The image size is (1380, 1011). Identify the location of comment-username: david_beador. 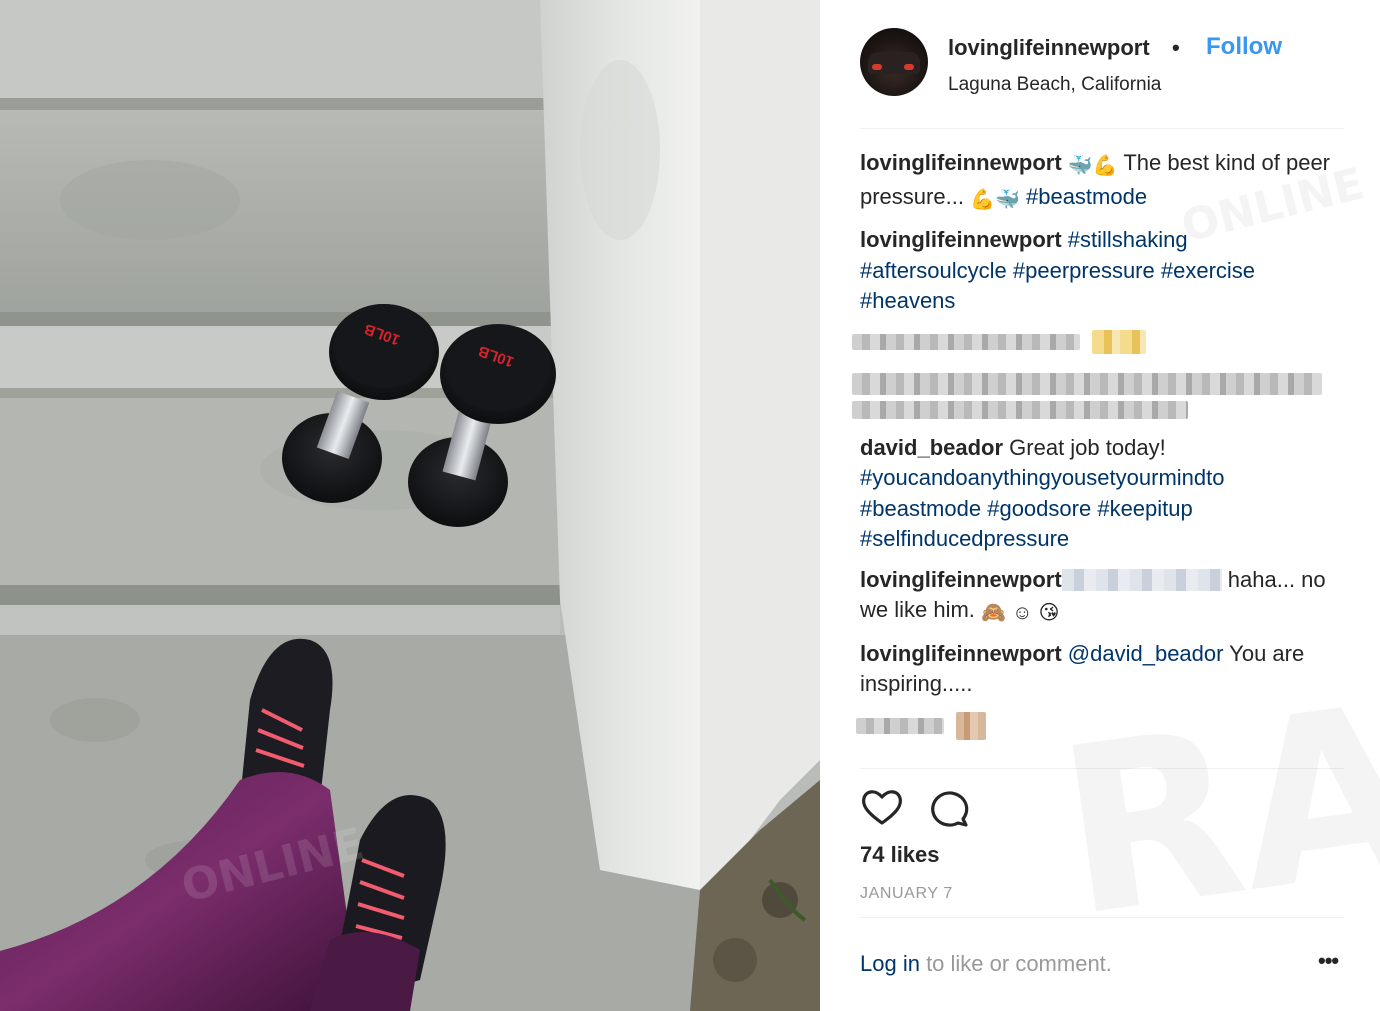
(931, 447).